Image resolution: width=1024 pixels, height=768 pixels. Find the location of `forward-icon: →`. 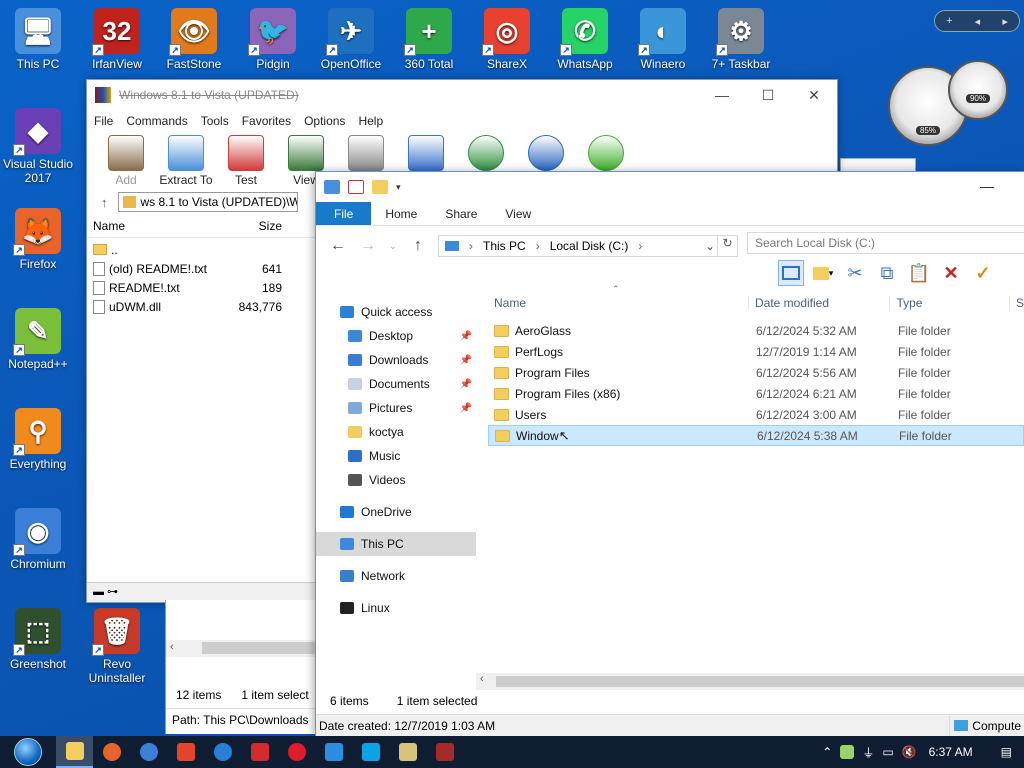

forward-icon: → is located at coordinates (368, 246).